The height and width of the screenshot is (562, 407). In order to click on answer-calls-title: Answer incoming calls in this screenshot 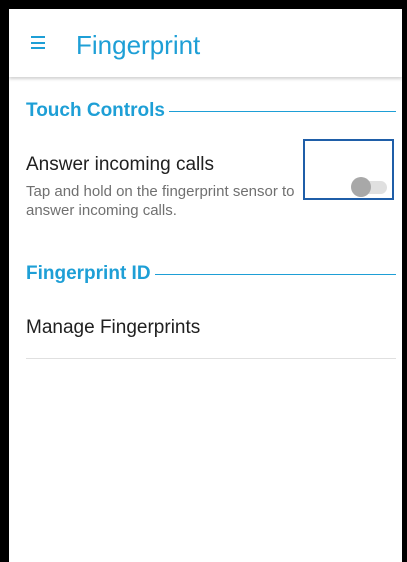, I will do `click(120, 165)`.